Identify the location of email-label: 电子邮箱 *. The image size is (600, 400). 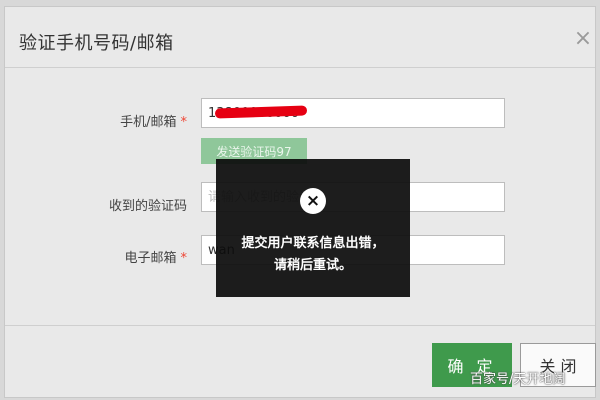
(102, 256).